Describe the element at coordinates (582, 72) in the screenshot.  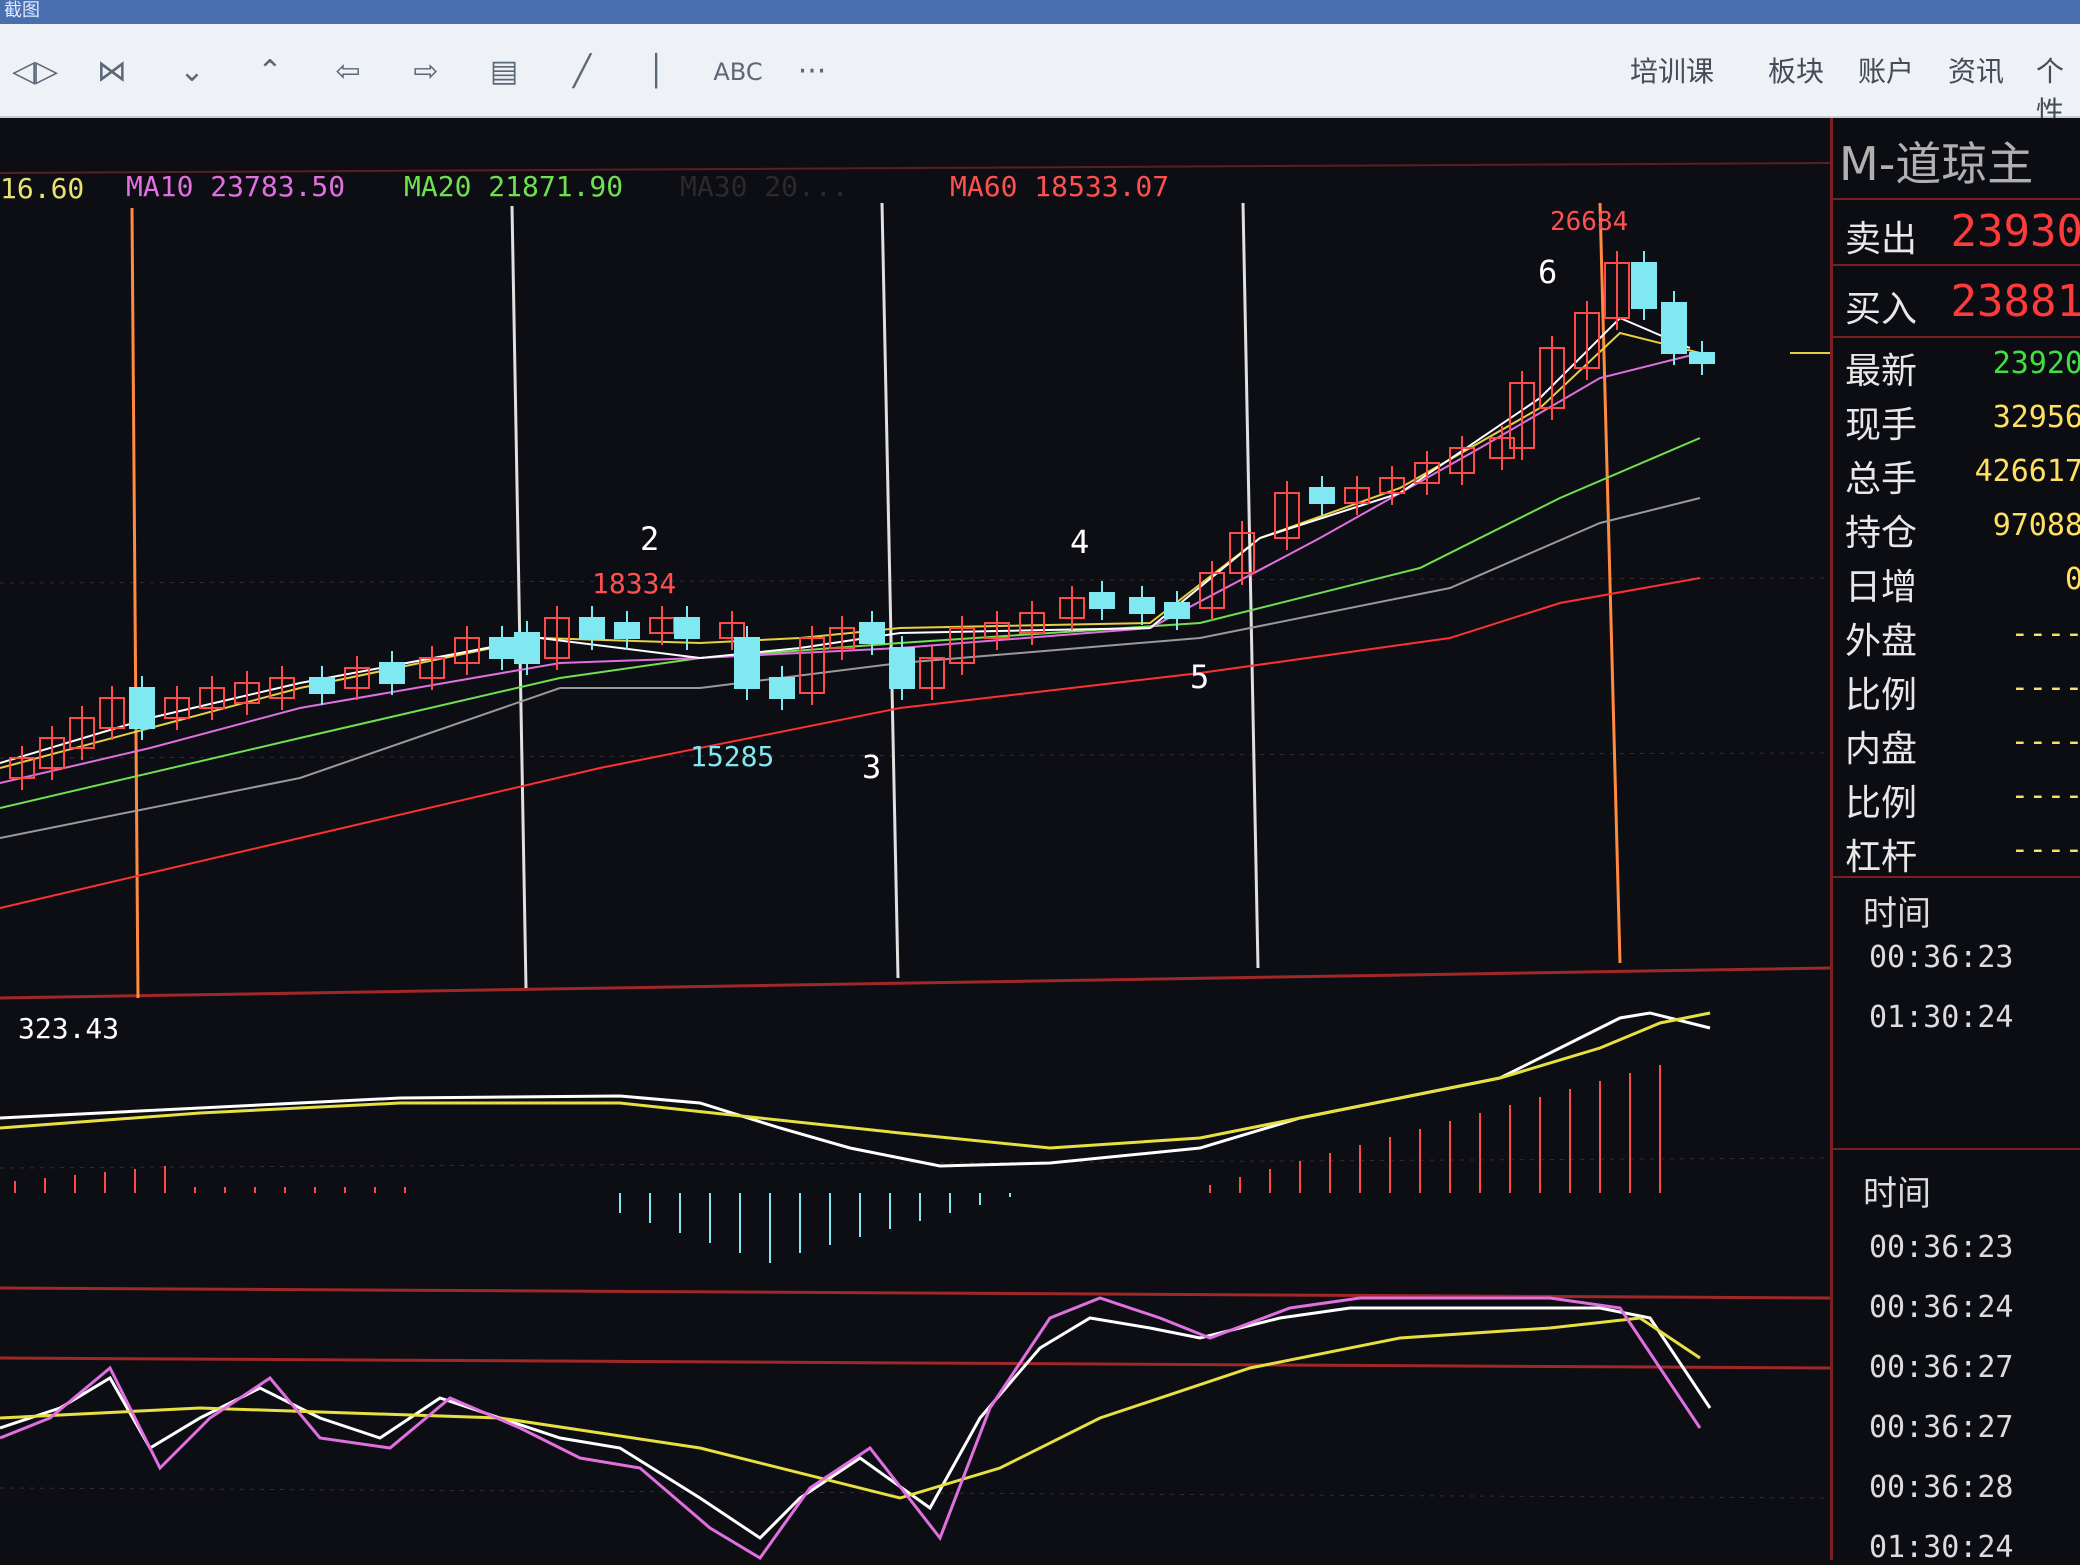
I see `draw-line-icon: ╱` at that location.